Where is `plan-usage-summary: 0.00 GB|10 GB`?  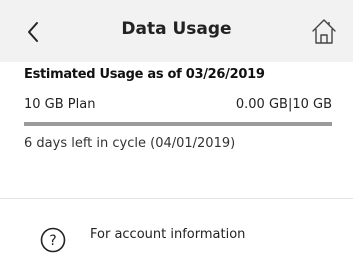
plan-usage-summary: 0.00 GB|10 GB is located at coordinates (283, 104).